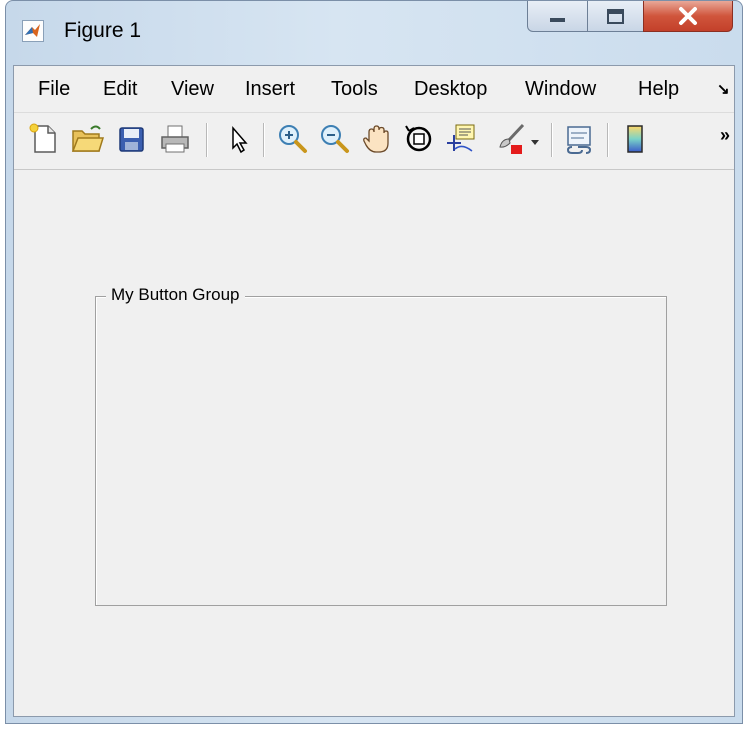  I want to click on brush-button, so click(511, 139).